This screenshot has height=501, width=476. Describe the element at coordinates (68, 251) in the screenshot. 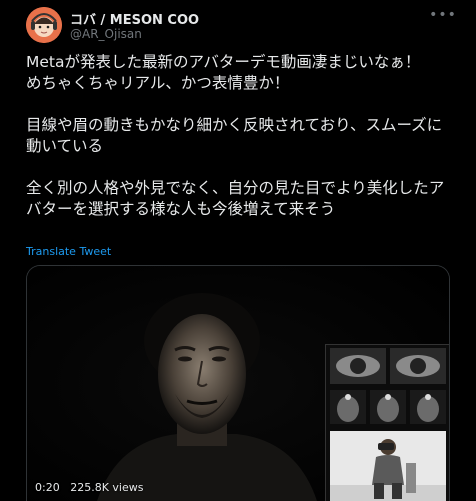

I see `translate-tweet-link: Translate Tweet` at that location.